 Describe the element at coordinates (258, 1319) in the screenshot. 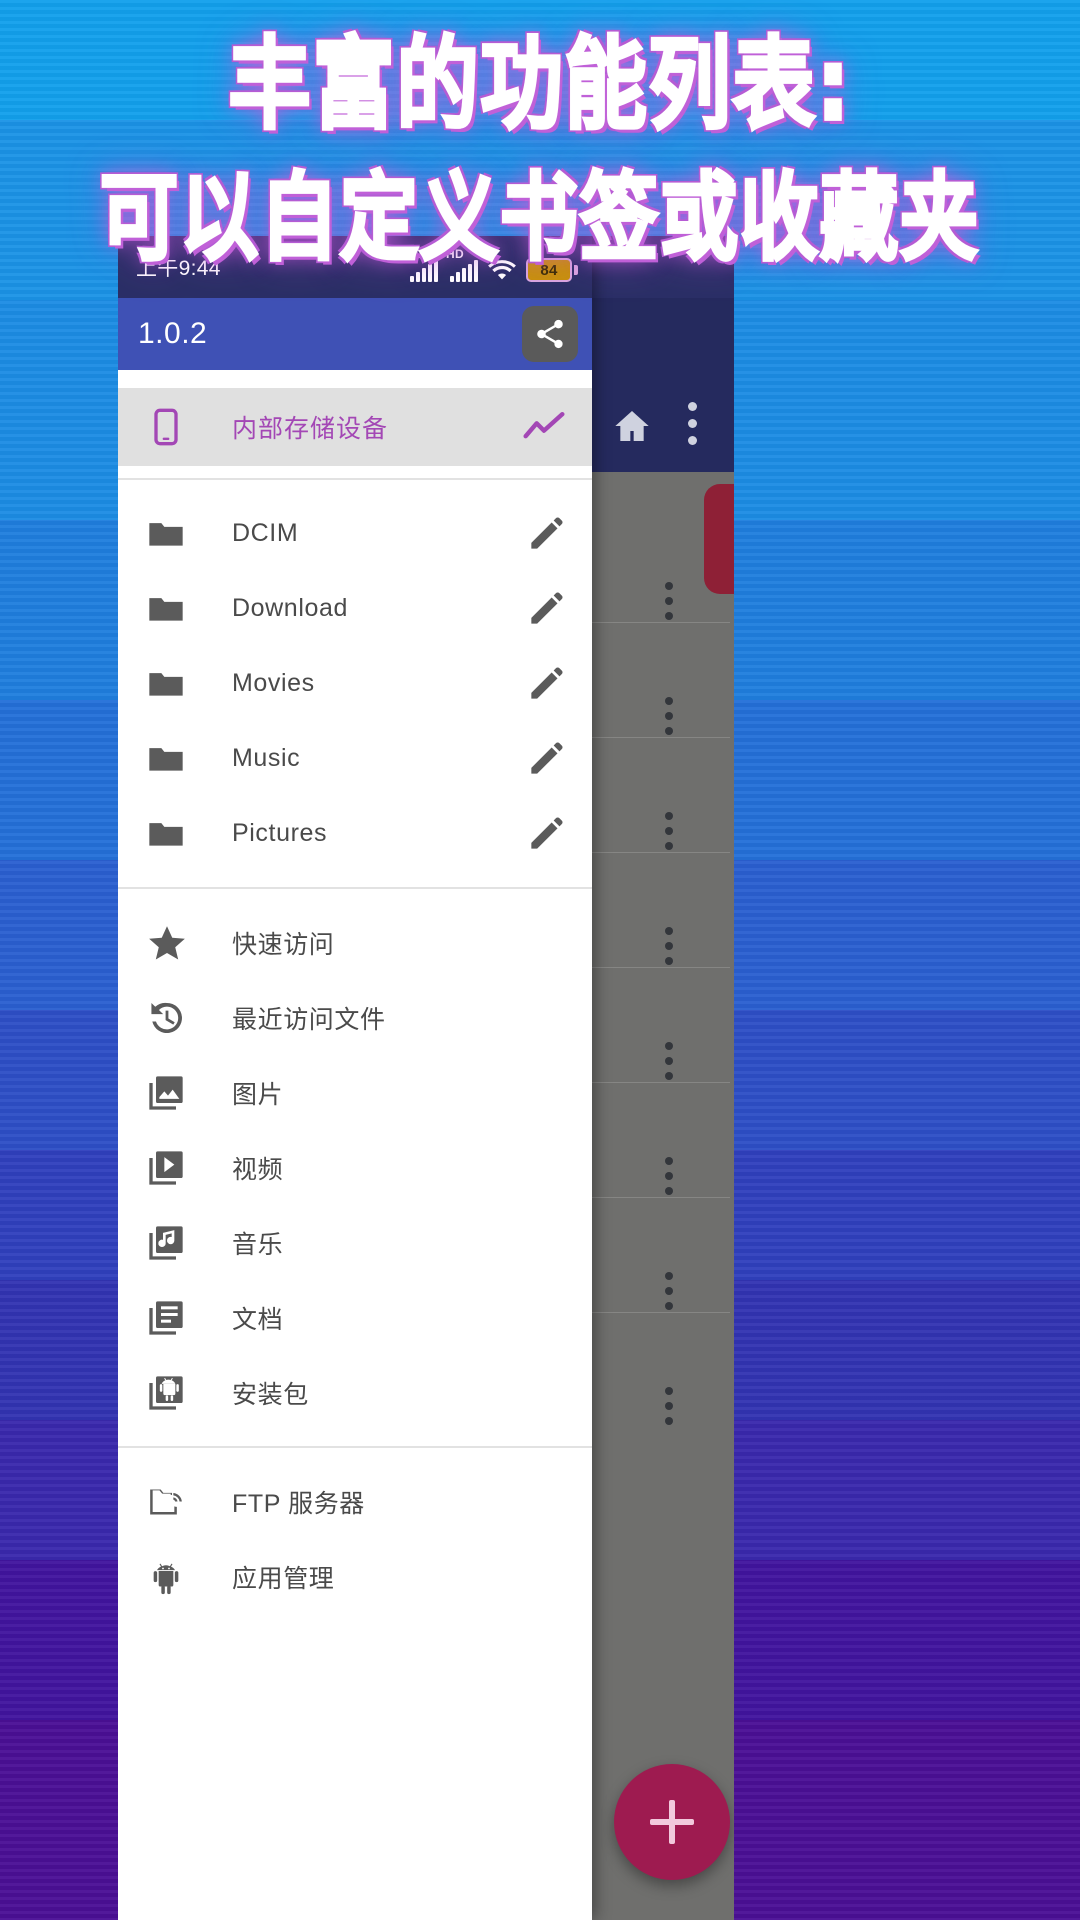

I see `drawer-item-label: 文档` at that location.